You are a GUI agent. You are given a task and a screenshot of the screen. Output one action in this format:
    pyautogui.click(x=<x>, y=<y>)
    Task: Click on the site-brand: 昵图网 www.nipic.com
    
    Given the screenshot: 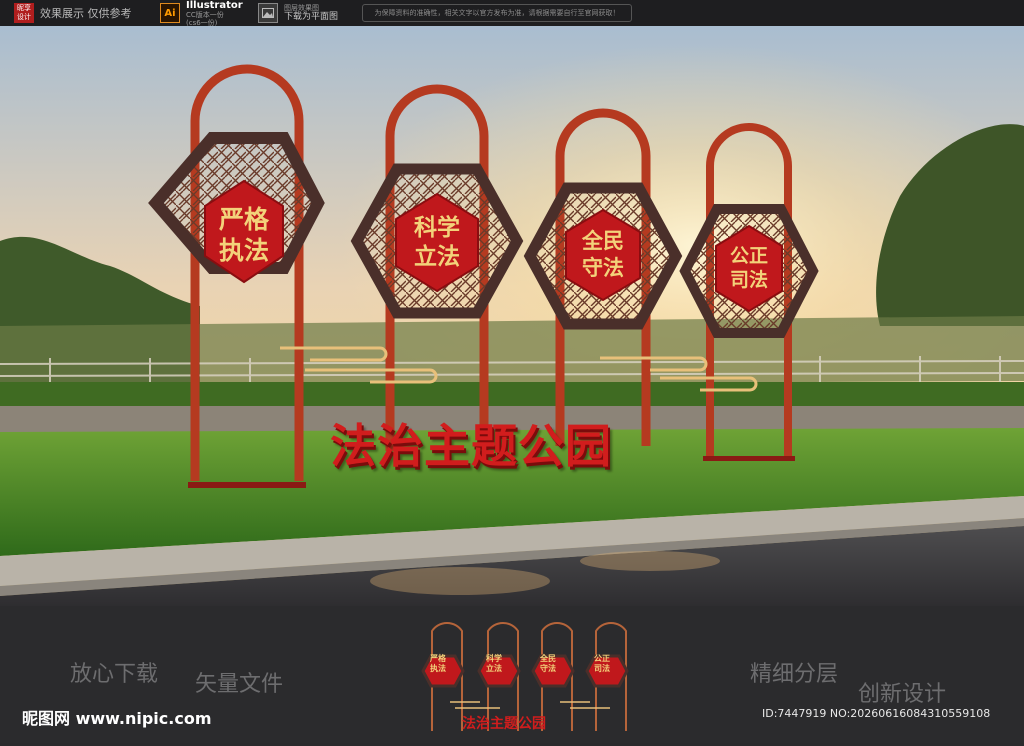 What is the action you would take?
    pyautogui.click(x=117, y=717)
    